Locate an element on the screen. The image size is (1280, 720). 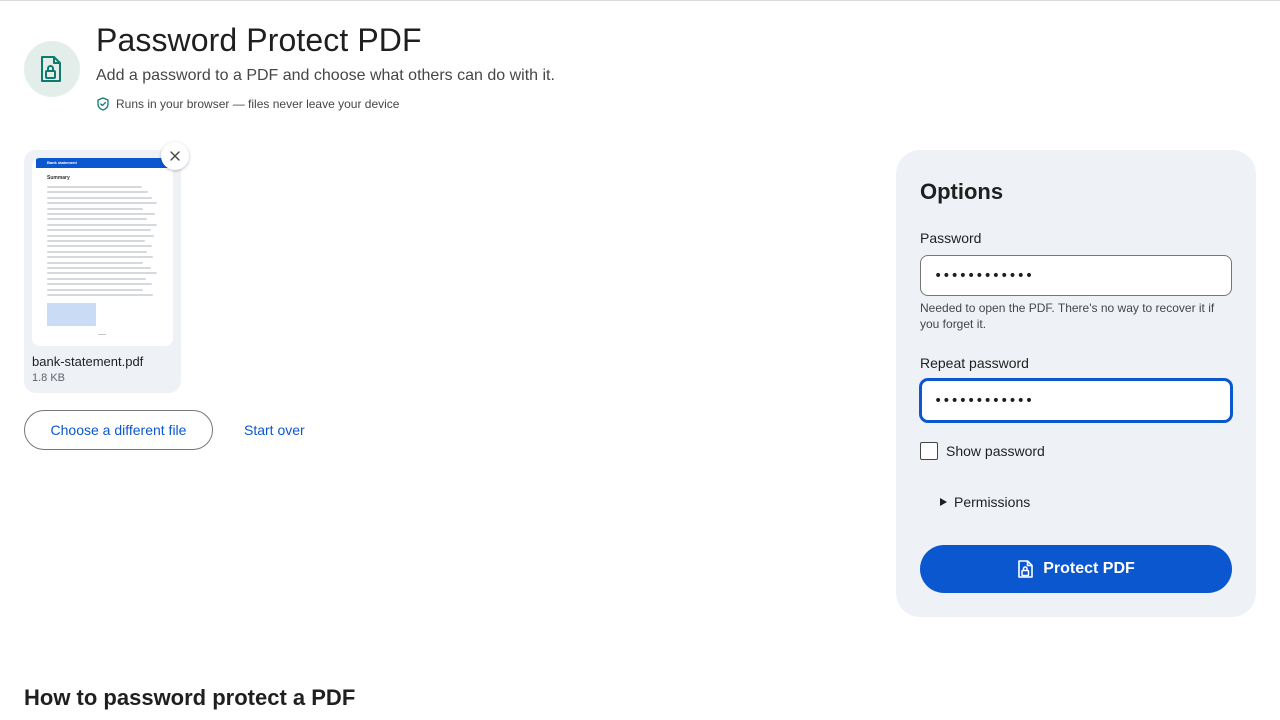
thumbnail-header-text: Bank statement is located at coordinates (62, 162).